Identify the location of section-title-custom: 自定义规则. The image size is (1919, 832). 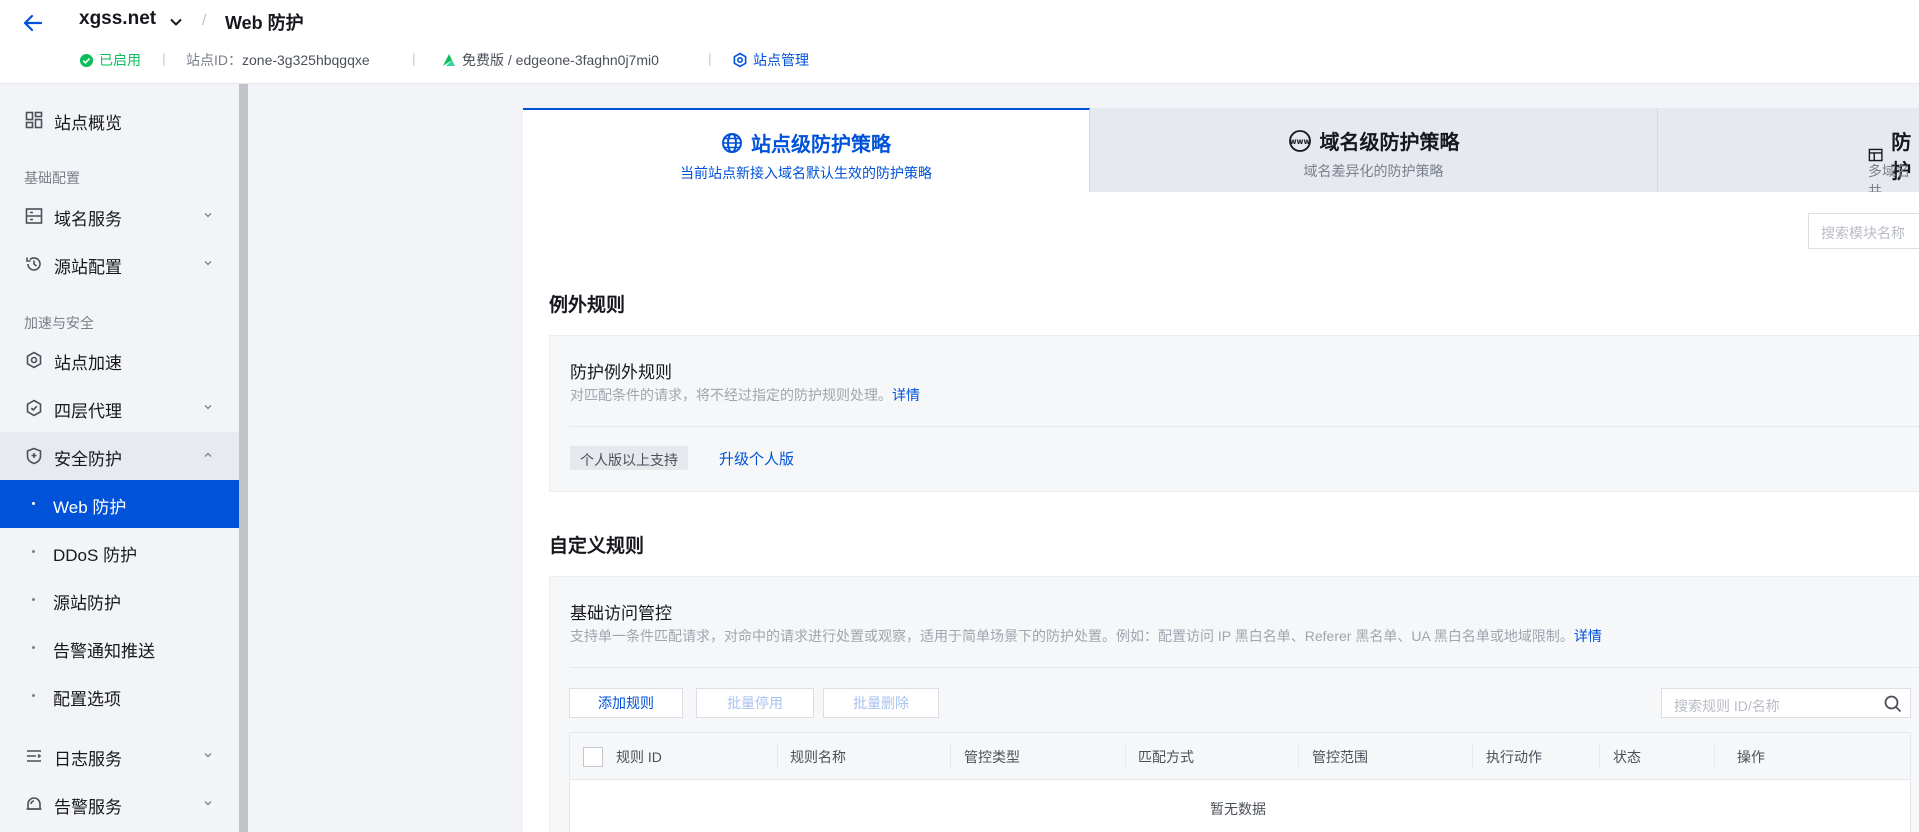
(597, 546).